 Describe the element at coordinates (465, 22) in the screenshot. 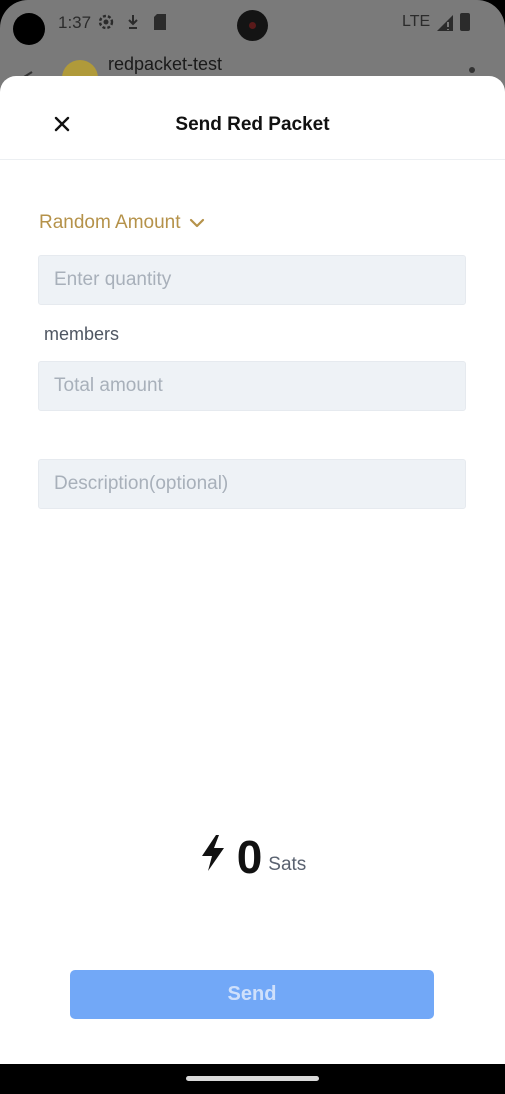

I see `battery-icon` at that location.